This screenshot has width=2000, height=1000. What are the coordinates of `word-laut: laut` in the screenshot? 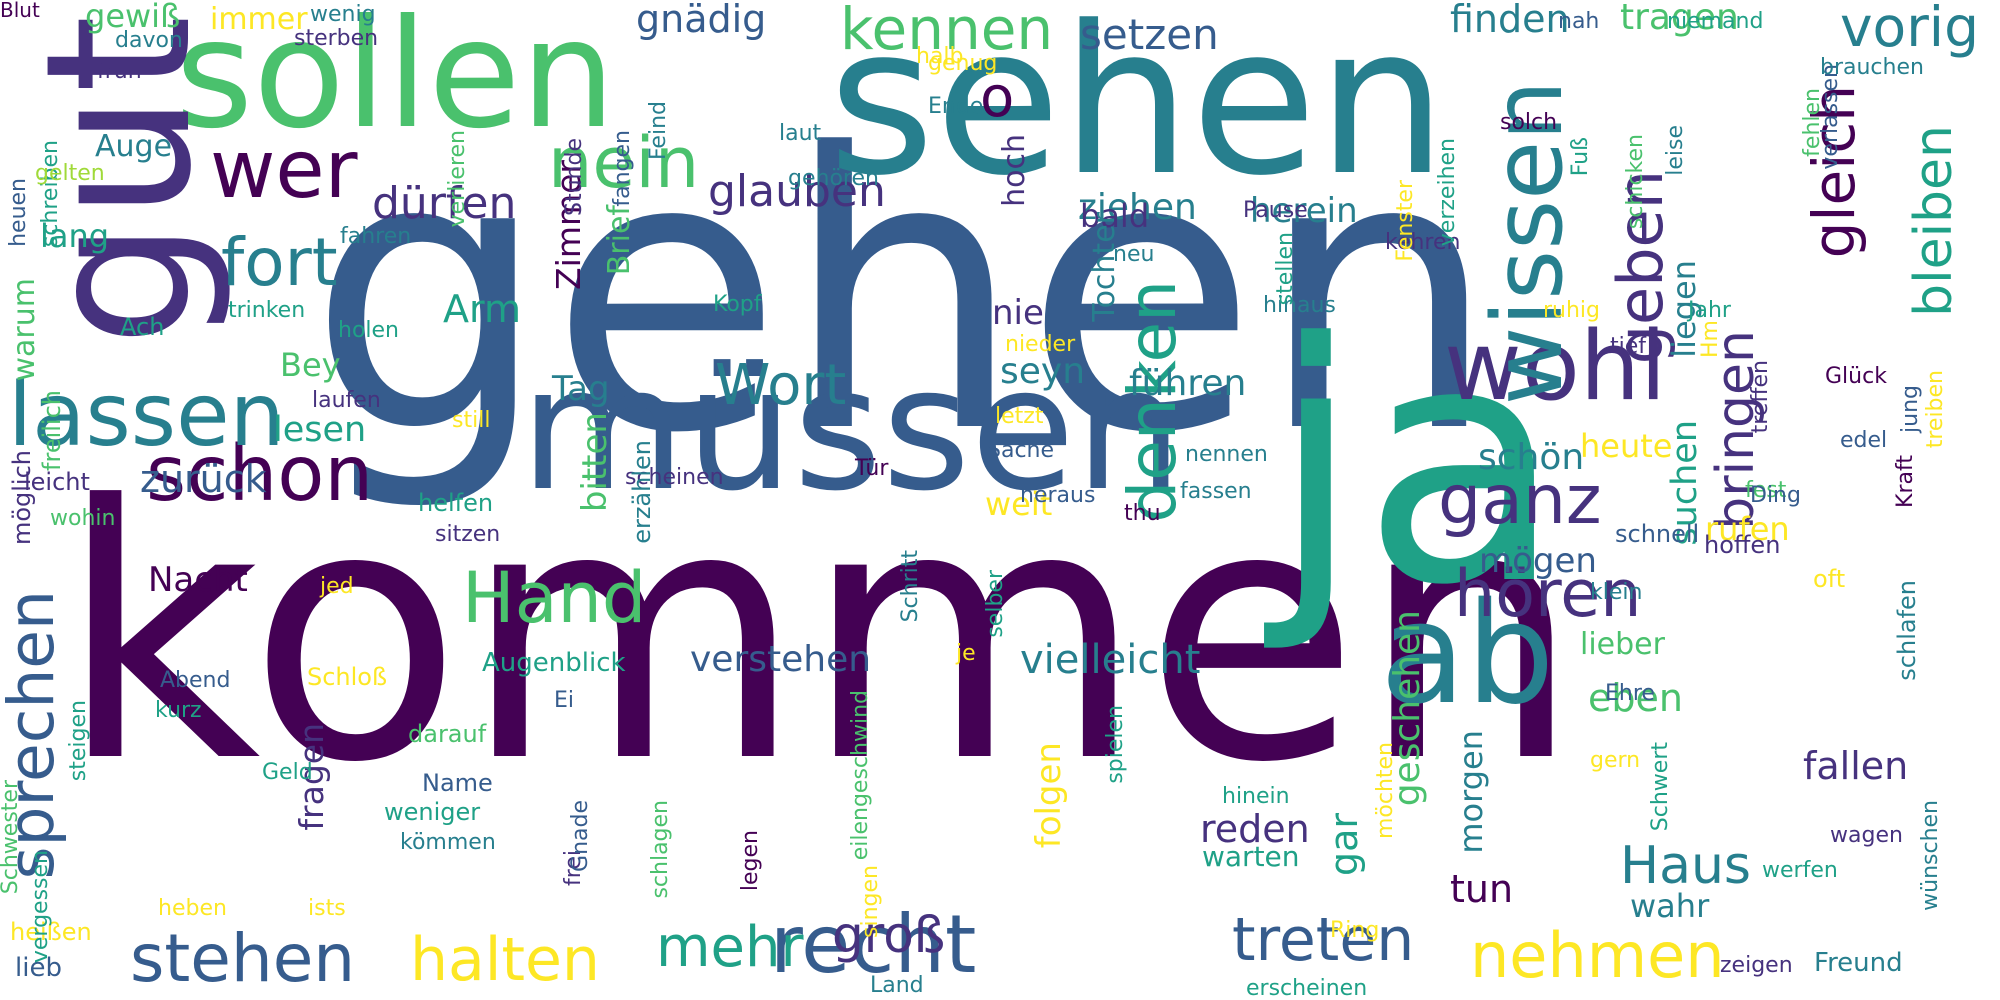 It's located at (800, 133).